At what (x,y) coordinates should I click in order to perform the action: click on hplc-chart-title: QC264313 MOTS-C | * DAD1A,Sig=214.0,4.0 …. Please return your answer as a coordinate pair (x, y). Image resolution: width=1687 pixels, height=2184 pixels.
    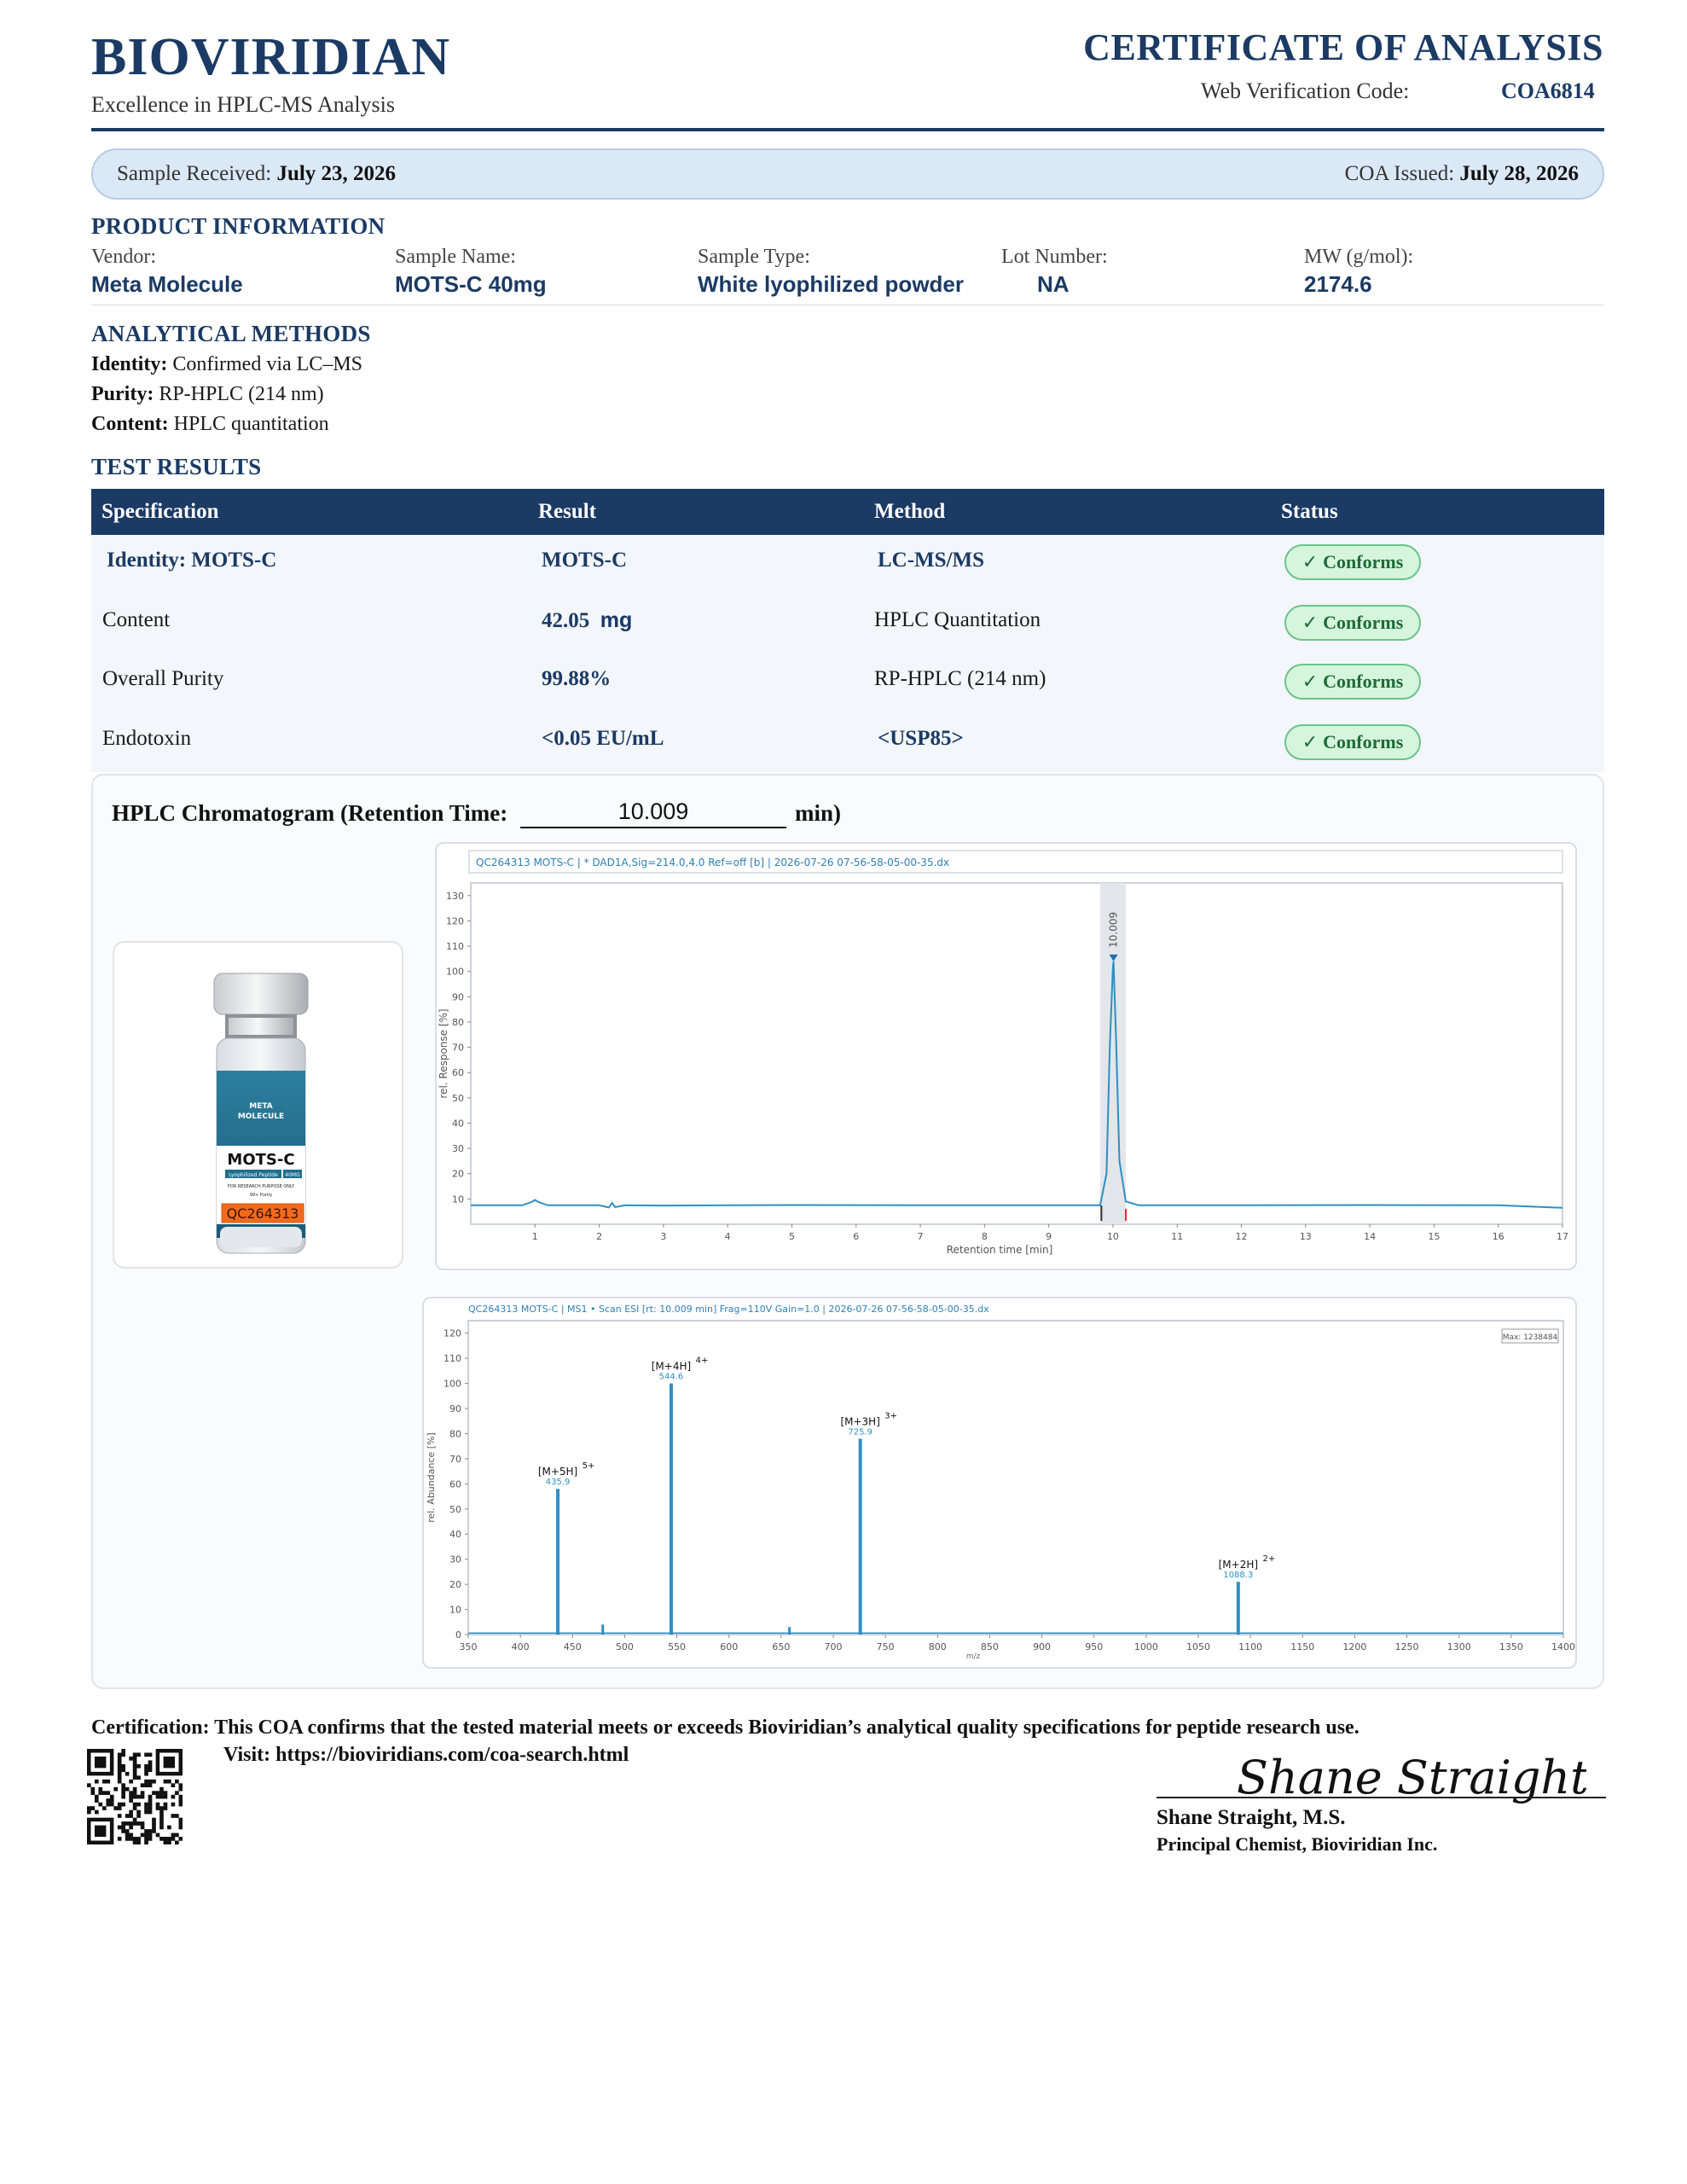
    Looking at the image, I should click on (713, 863).